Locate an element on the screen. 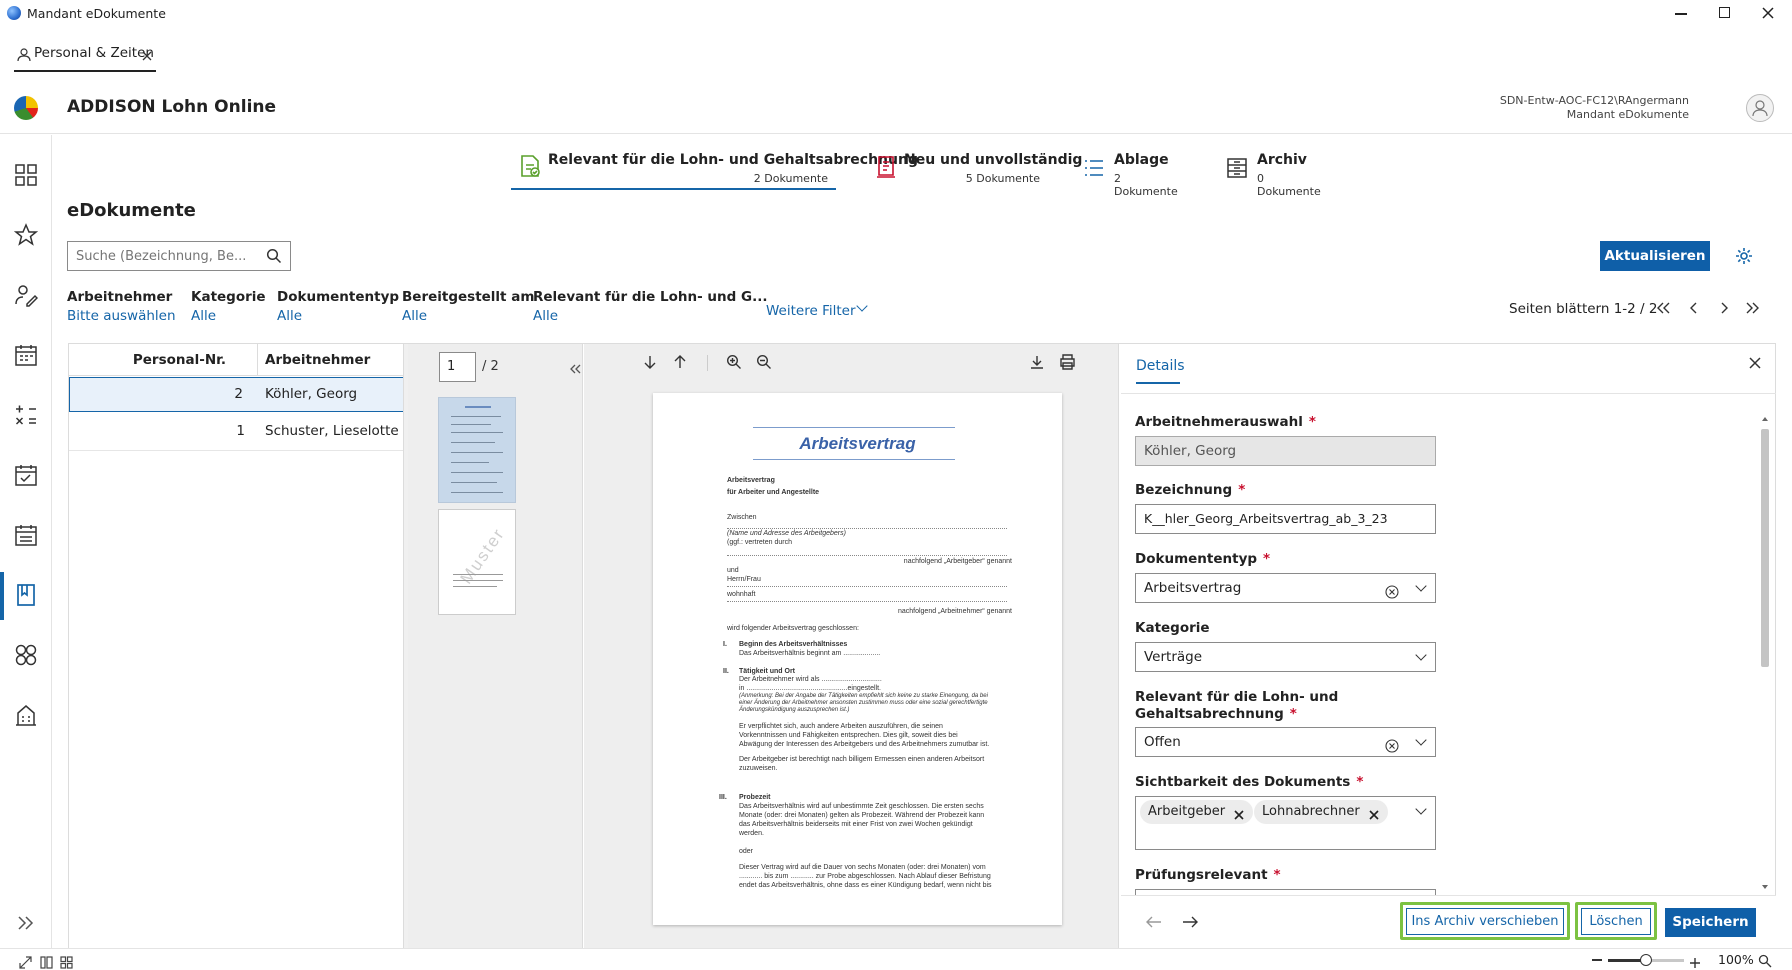 Image resolution: width=1792 pixels, height=970 pixels. arbeitnehmer-field: Köhler, Georg is located at coordinates (1285, 451).